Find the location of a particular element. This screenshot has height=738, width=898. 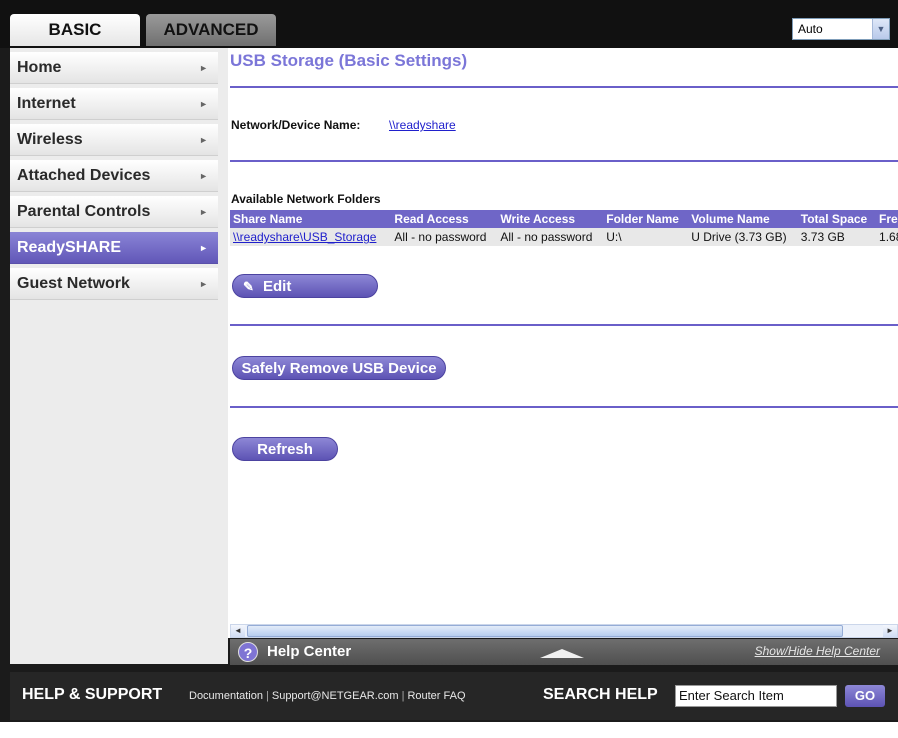

documentation-link: Documentation is located at coordinates (226, 696).